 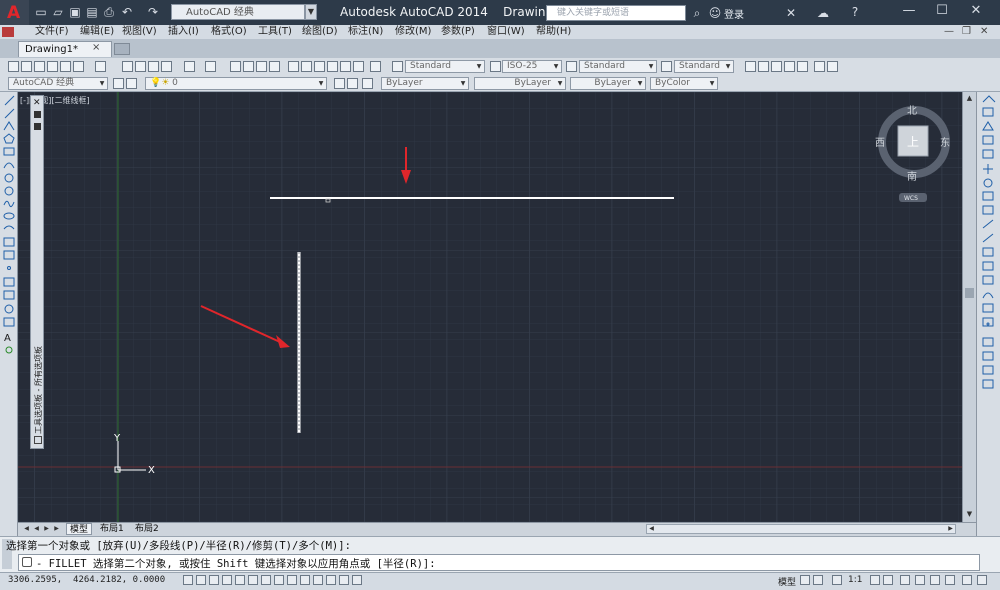 What do you see at coordinates (805, 580) in the screenshot?
I see `quick-view-layouts-icon` at bounding box center [805, 580].